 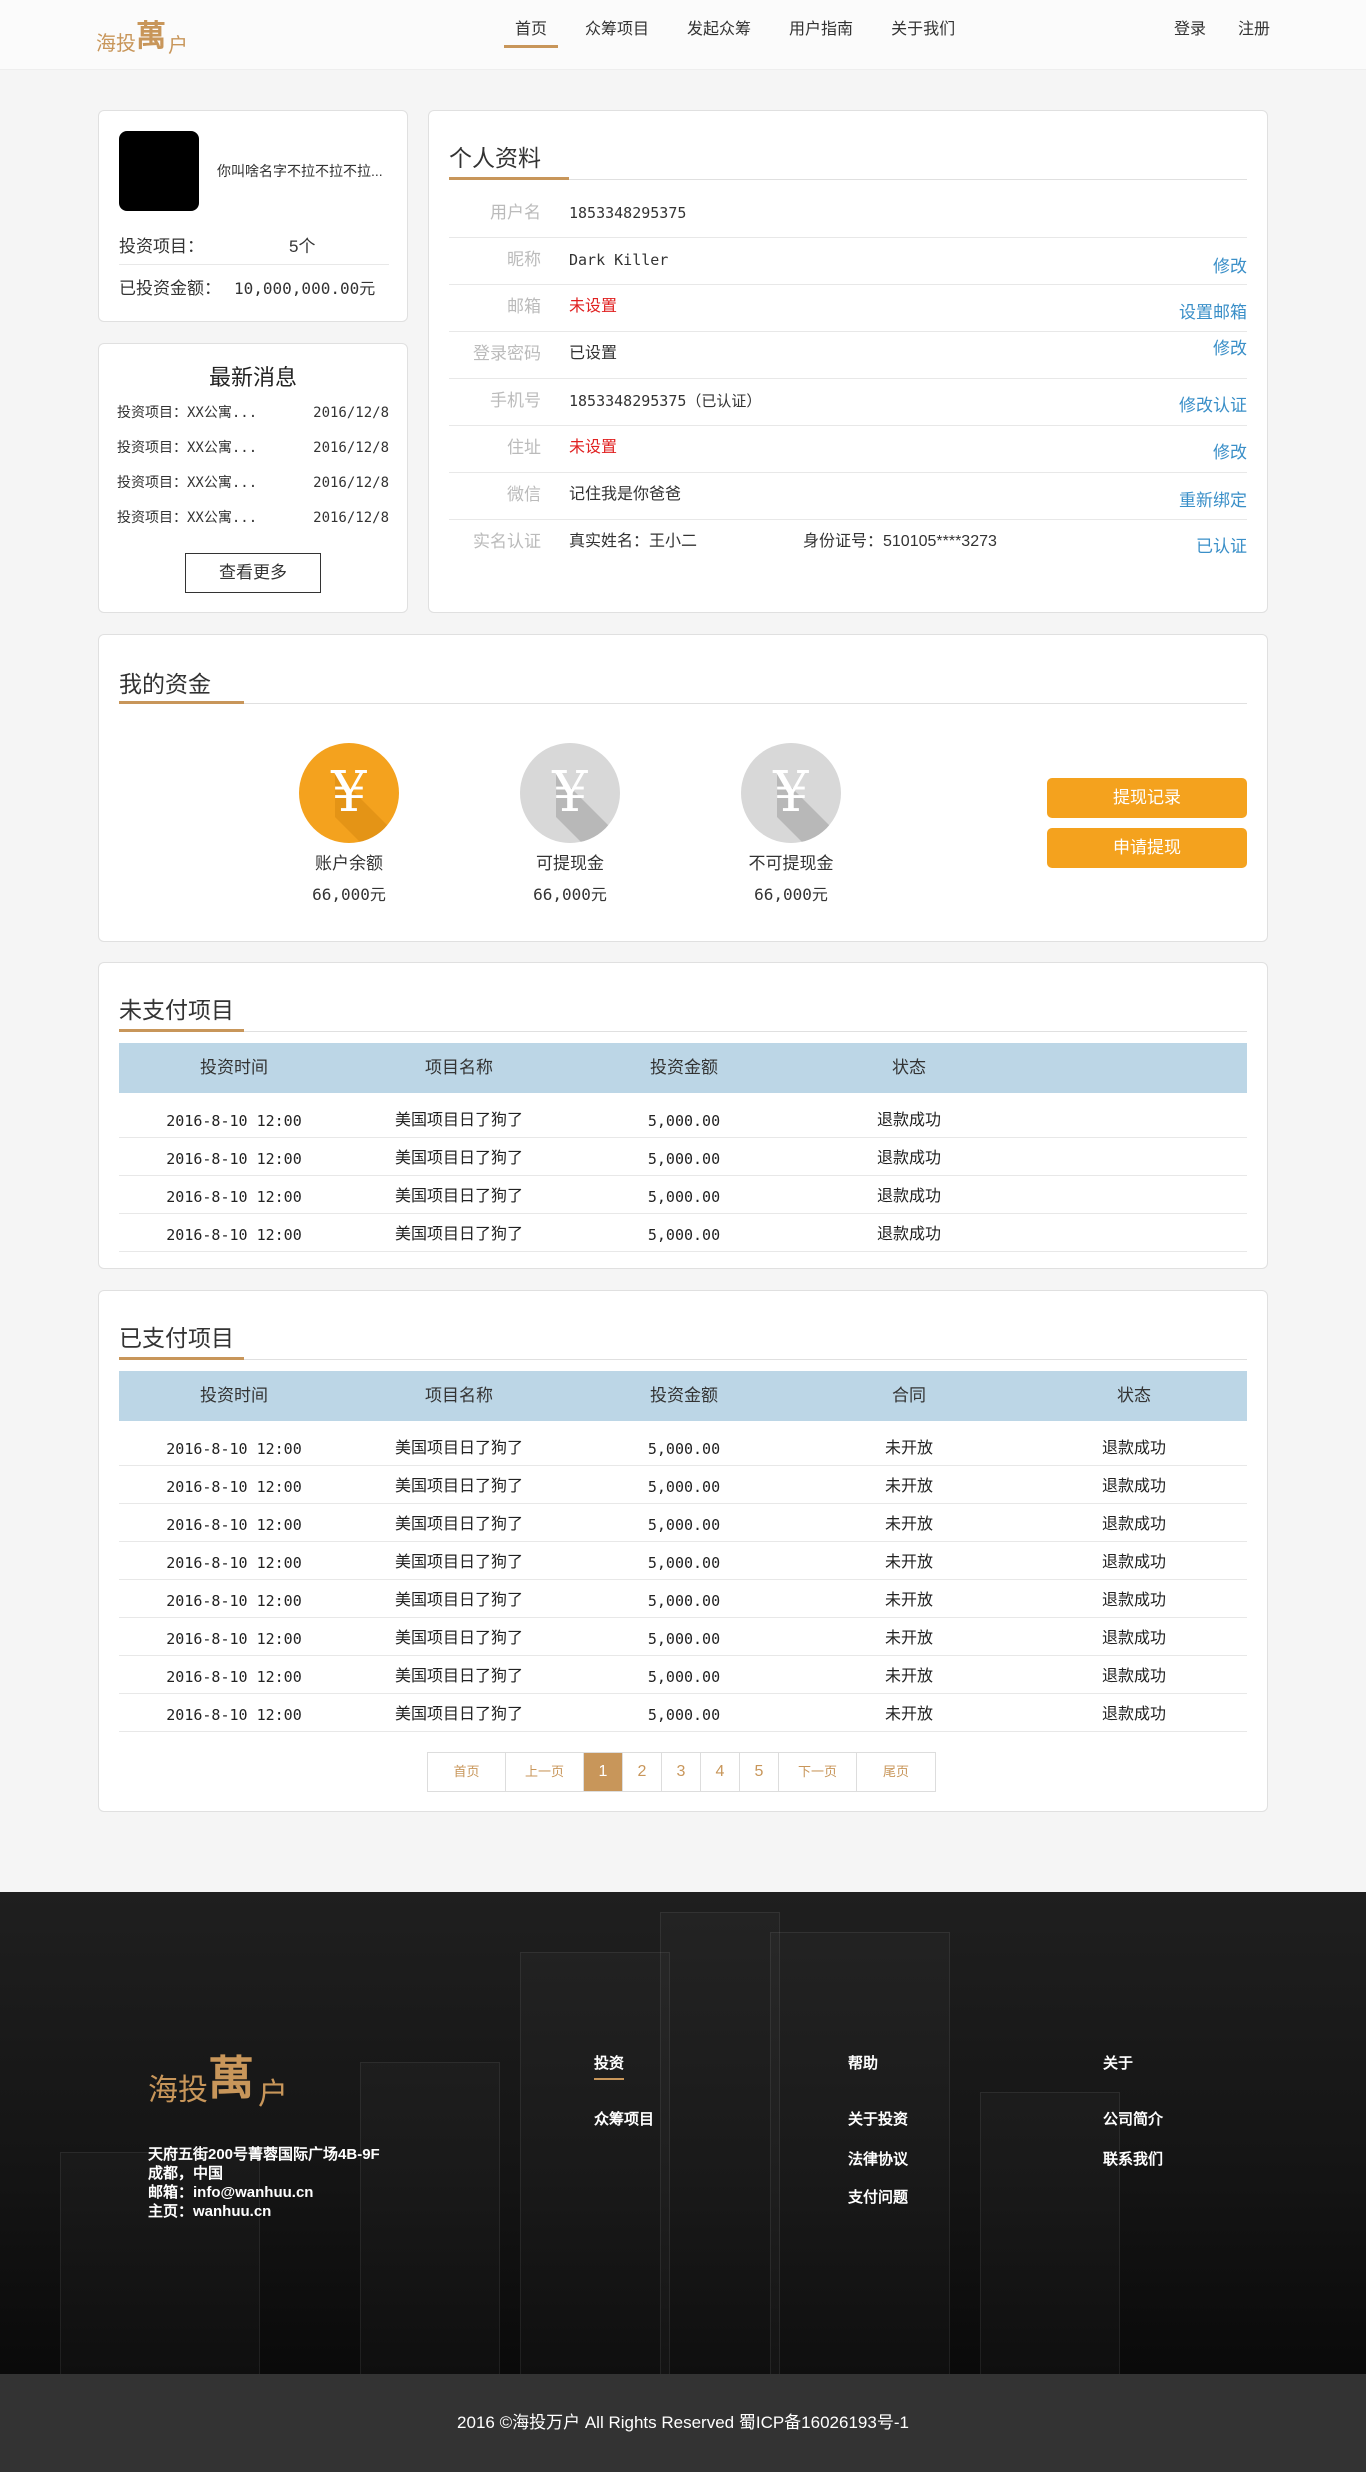 I want to click on page-number-button: 3, so click(x=681, y=1772).